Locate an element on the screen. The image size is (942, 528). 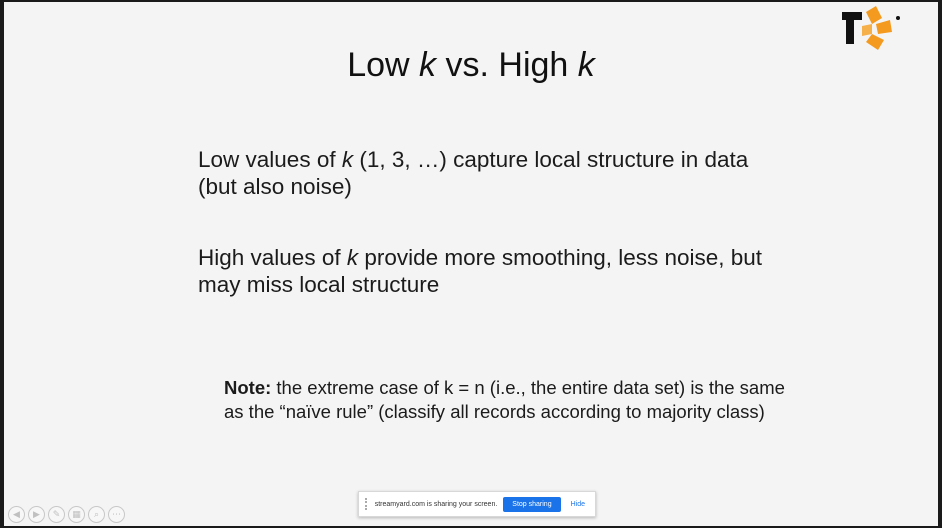
slideshow-controls: ◀ ▶ ✎ ▦ ⌕ ⋯ is located at coordinates (66, 514).